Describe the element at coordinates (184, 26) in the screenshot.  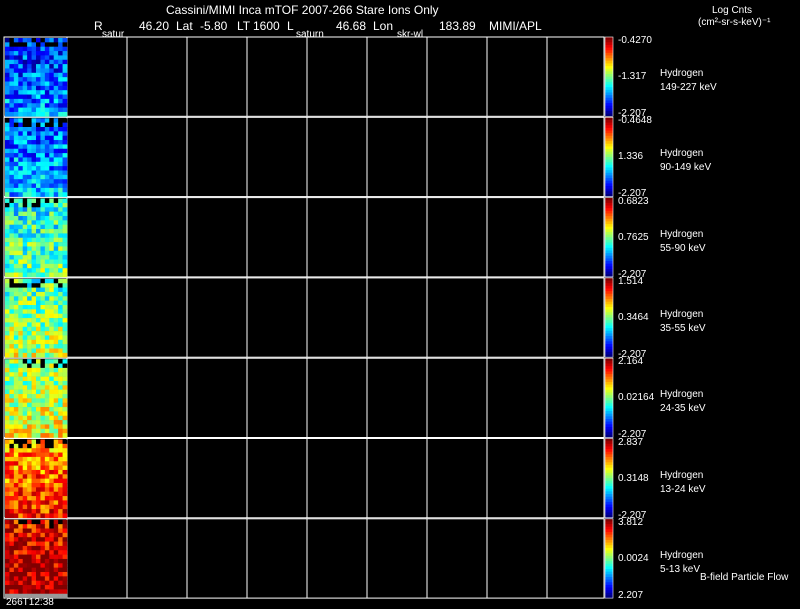
I see `lat-label: Lat` at that location.